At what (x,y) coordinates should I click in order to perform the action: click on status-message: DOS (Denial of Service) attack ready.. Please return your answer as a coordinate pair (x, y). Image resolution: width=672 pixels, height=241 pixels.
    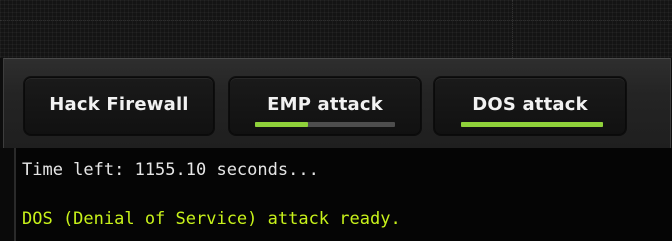
    Looking at the image, I should click on (211, 219).